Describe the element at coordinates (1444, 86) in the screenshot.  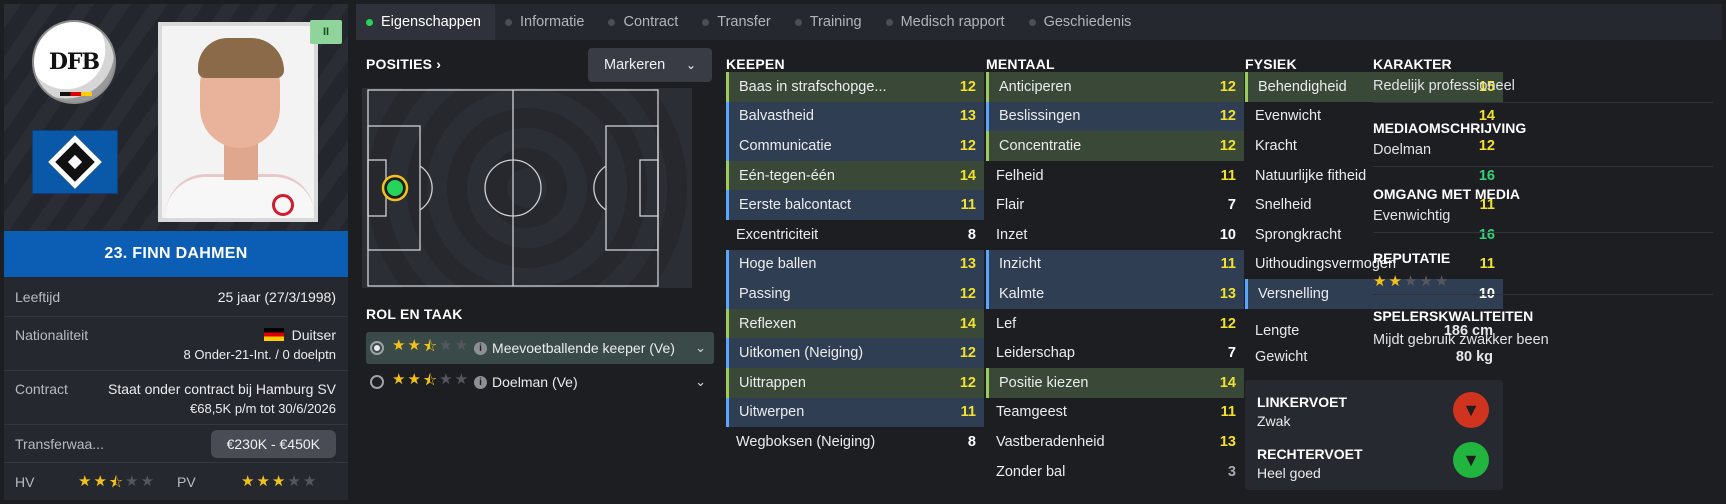
I see `karakter-value: Redelijk professioneel` at that location.